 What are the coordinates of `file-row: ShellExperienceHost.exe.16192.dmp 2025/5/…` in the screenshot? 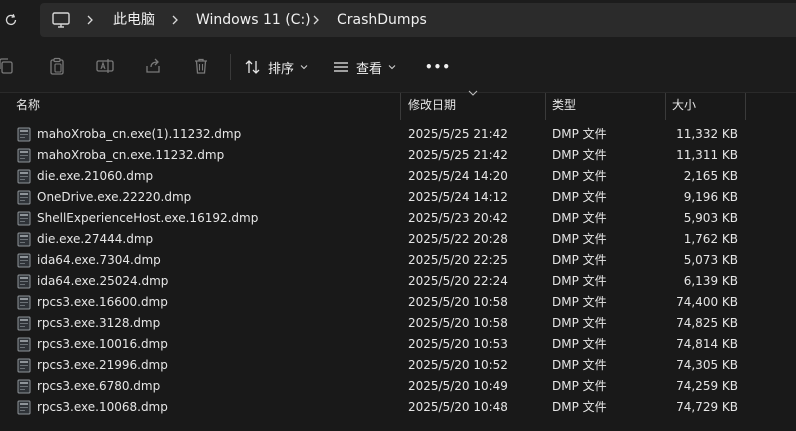 It's located at (398, 218).